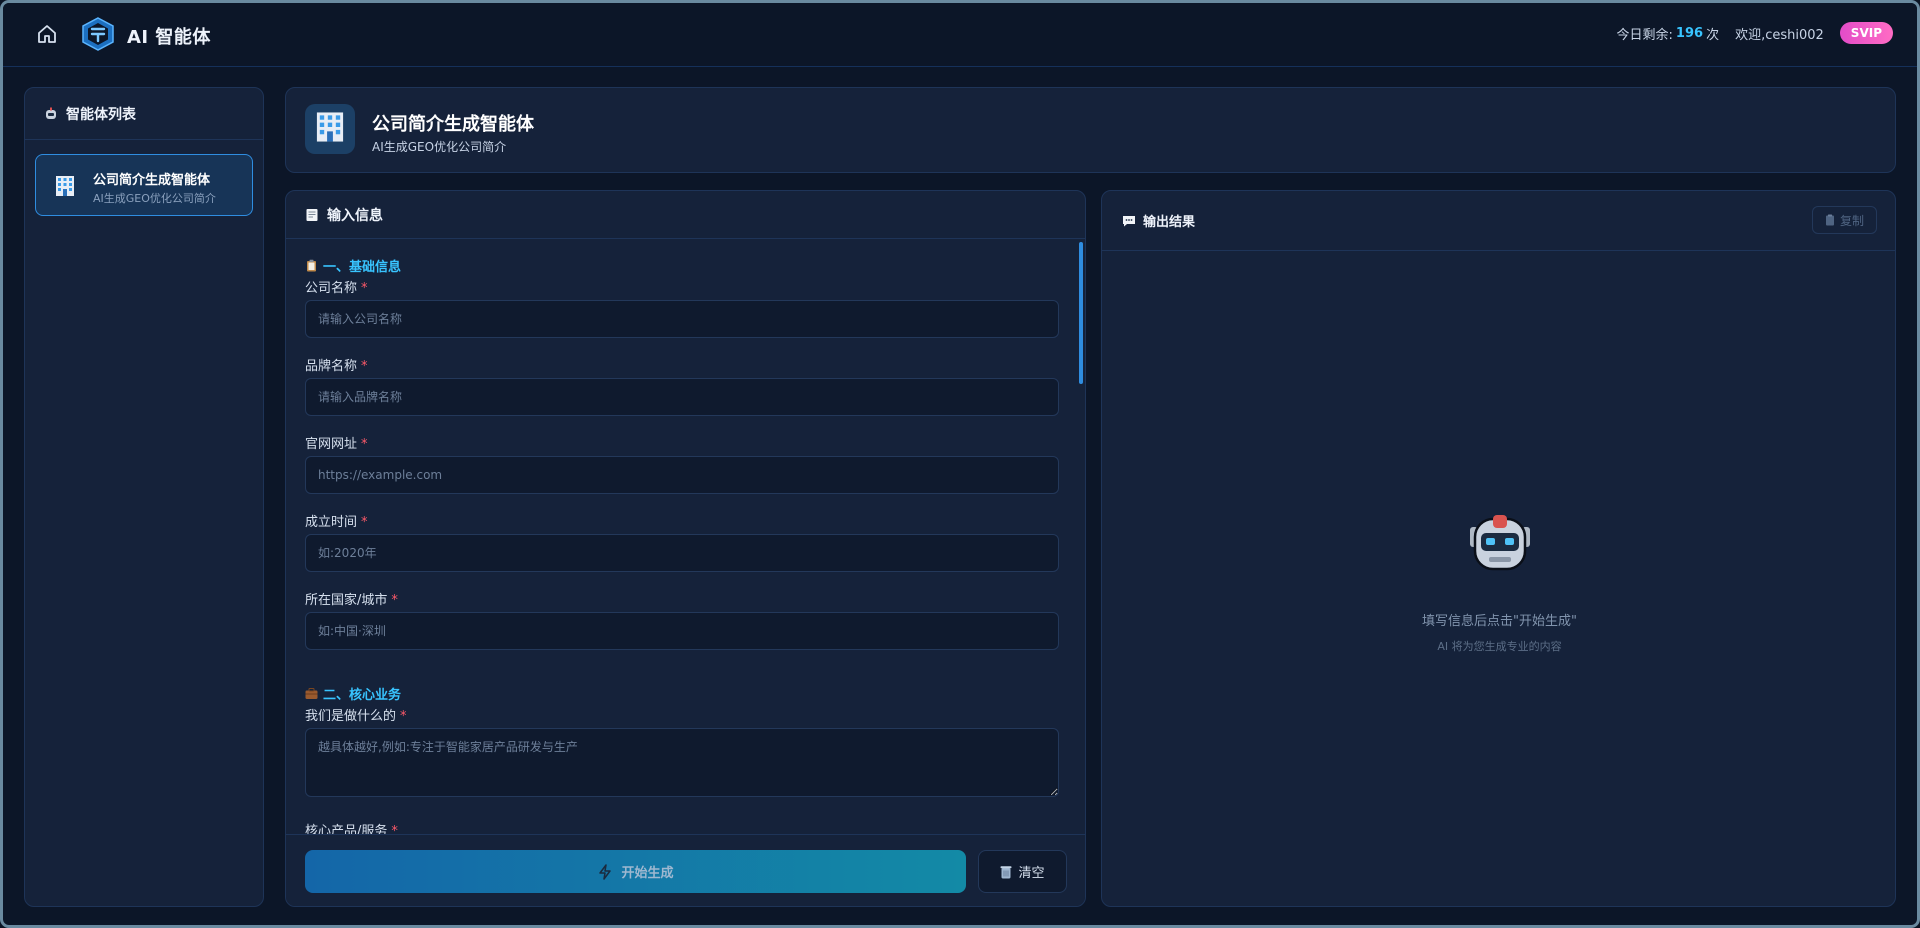 This screenshot has width=1920, height=928. What do you see at coordinates (1129, 221) in the screenshot?
I see `speech-bubble-icon` at bounding box center [1129, 221].